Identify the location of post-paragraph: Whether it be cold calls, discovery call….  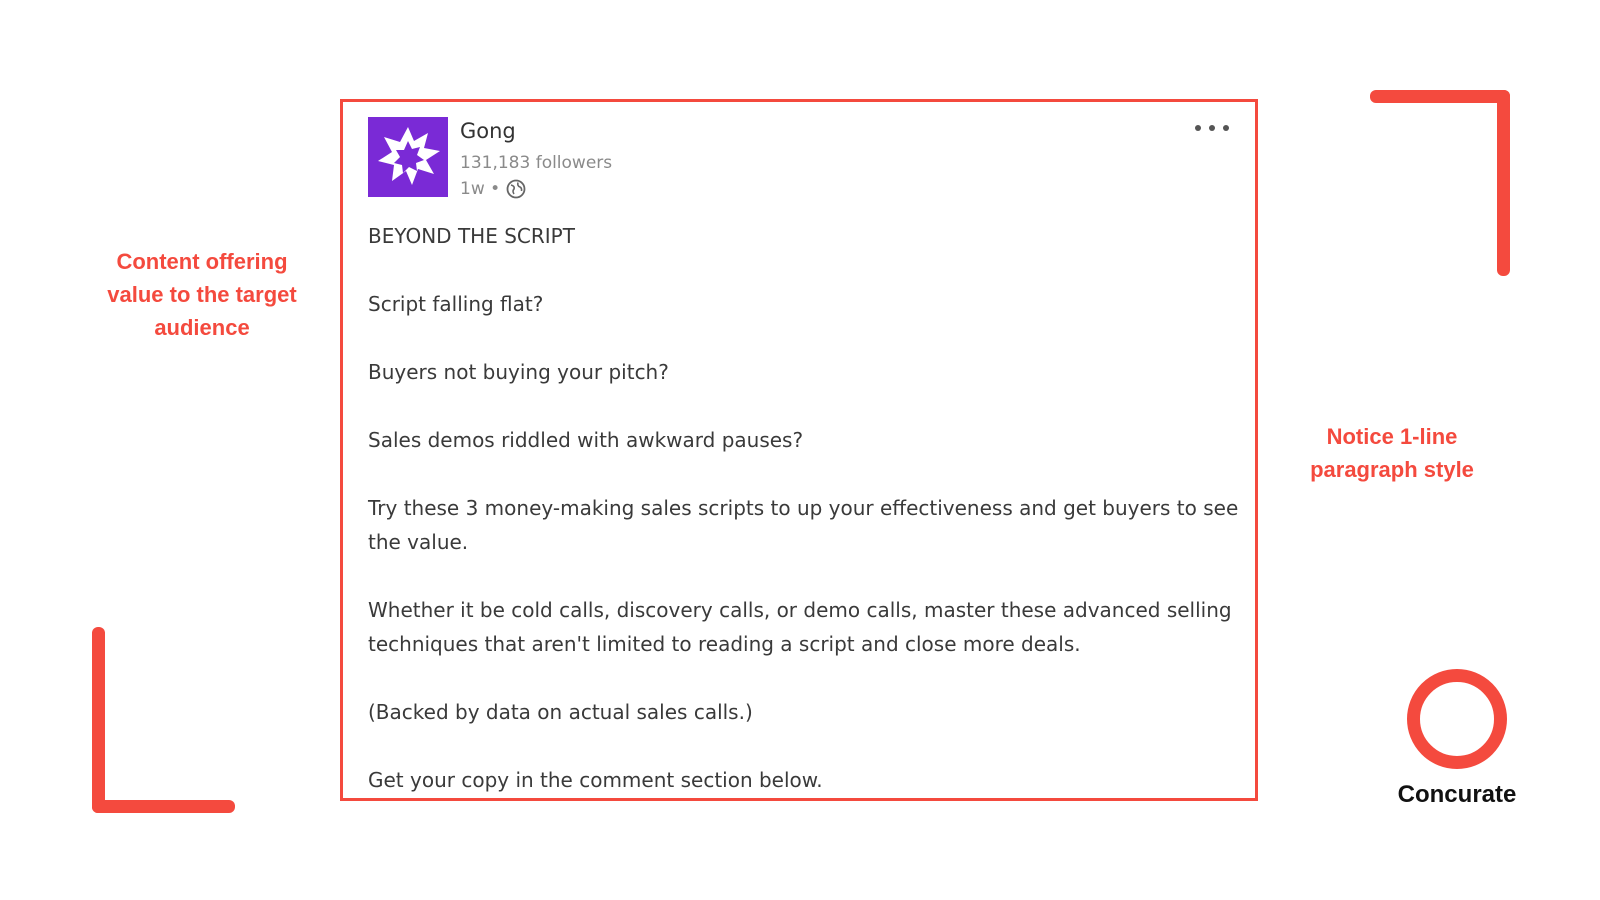
(800, 627).